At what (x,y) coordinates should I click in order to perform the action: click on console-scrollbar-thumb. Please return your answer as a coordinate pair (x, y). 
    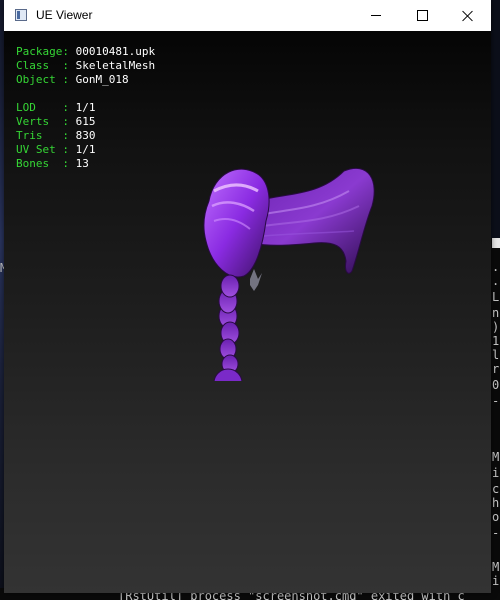
    Looking at the image, I should click on (496, 243).